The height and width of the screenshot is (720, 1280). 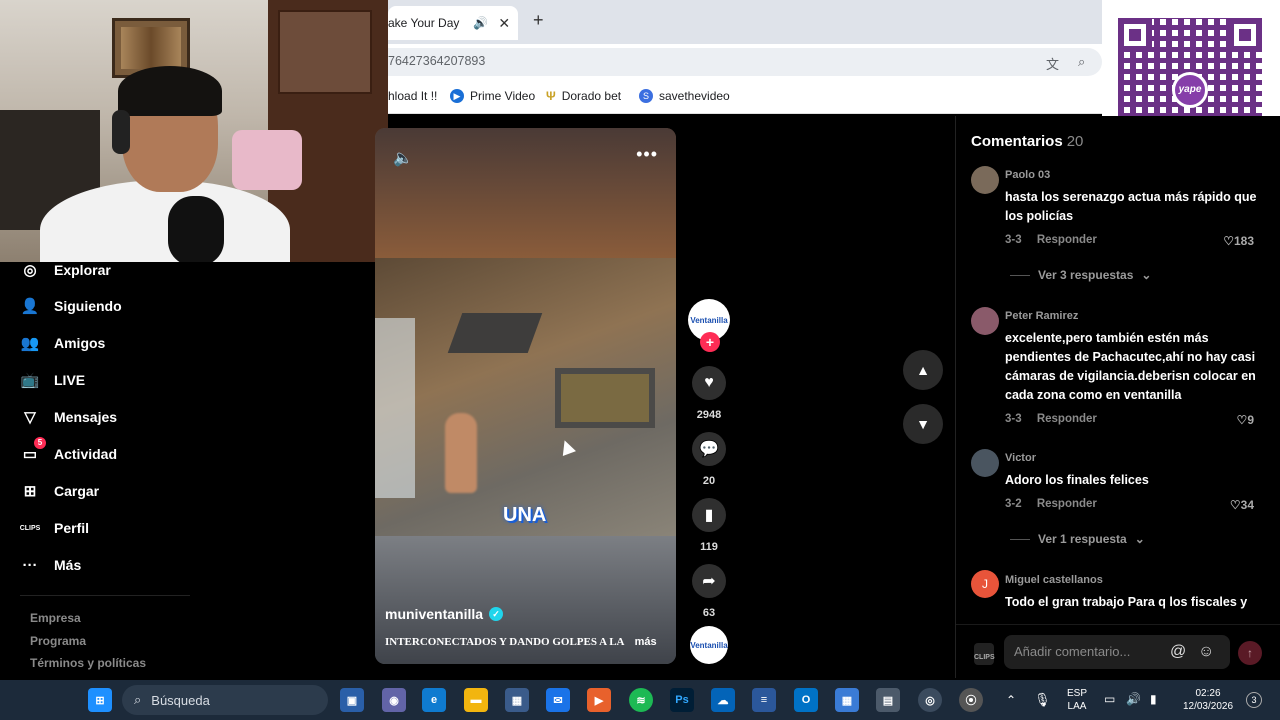 What do you see at coordinates (646, 96) in the screenshot?
I see `s-icon: S` at bounding box center [646, 96].